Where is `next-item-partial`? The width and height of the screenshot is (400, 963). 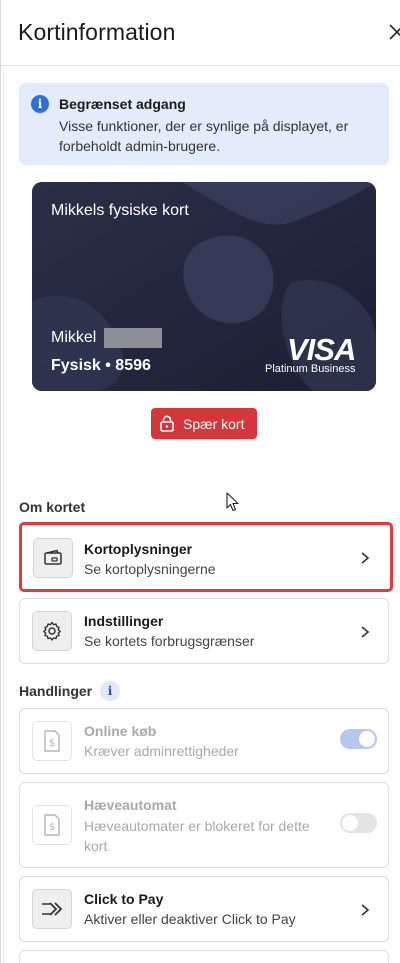
next-item-partial is located at coordinates (204, 956).